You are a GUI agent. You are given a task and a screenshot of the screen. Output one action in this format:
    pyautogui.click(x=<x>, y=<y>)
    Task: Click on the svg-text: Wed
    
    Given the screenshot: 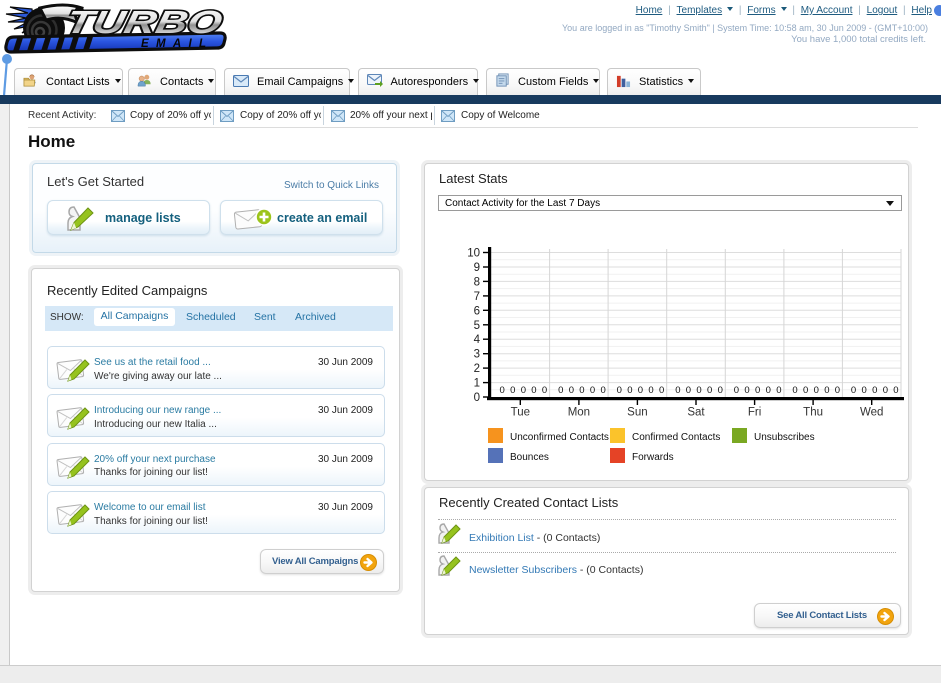 What is the action you would take?
    pyautogui.click(x=871, y=413)
    